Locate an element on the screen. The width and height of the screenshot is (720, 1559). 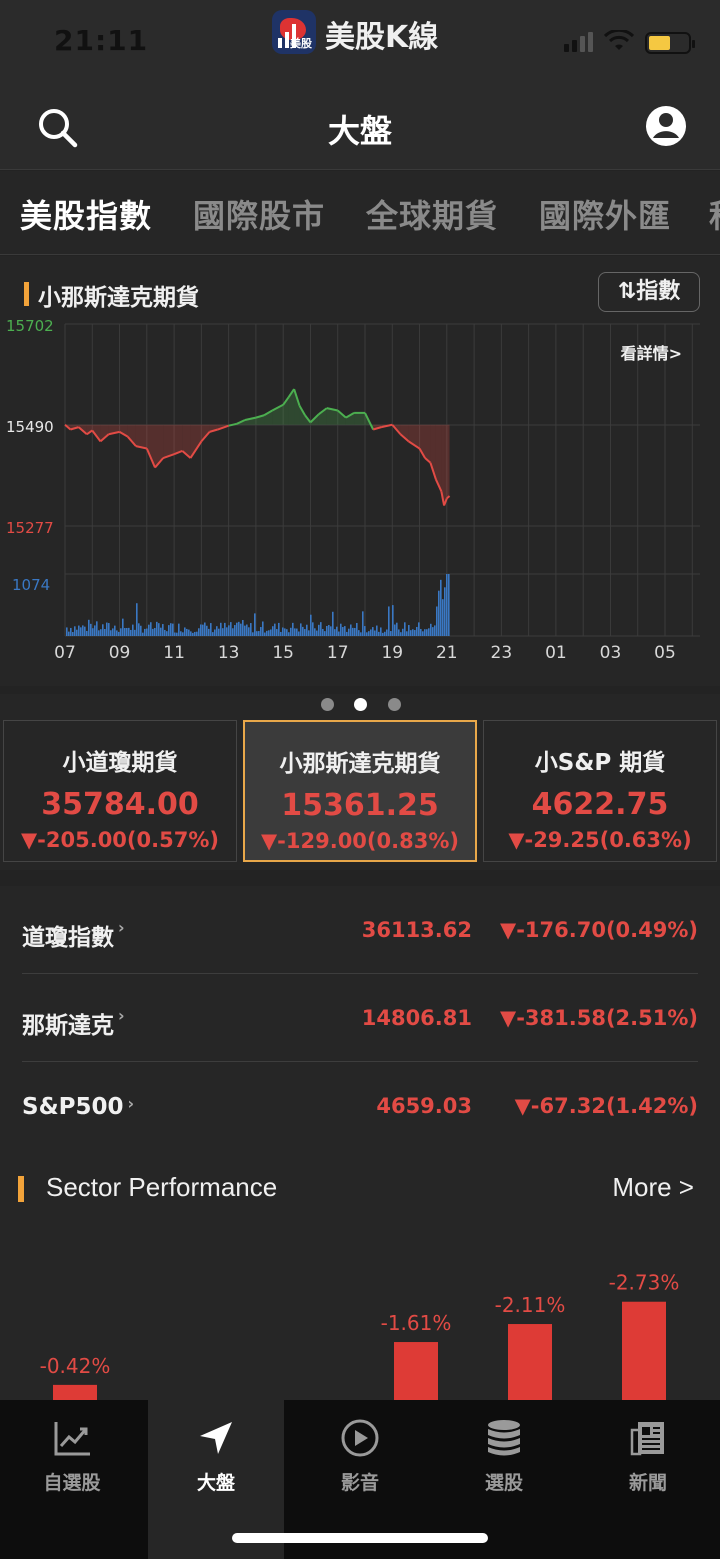
chart-pager is located at coordinates (360, 704).